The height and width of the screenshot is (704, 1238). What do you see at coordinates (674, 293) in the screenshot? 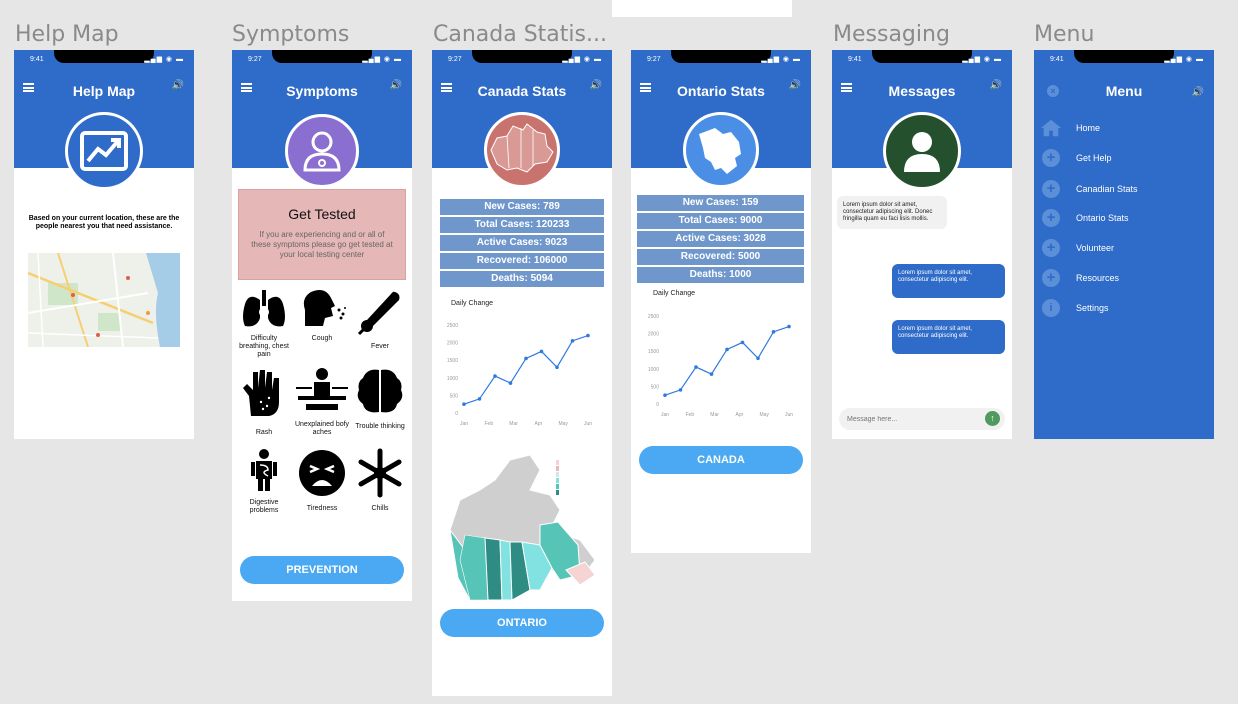
I see `chart-title: Daily Change` at bounding box center [674, 293].